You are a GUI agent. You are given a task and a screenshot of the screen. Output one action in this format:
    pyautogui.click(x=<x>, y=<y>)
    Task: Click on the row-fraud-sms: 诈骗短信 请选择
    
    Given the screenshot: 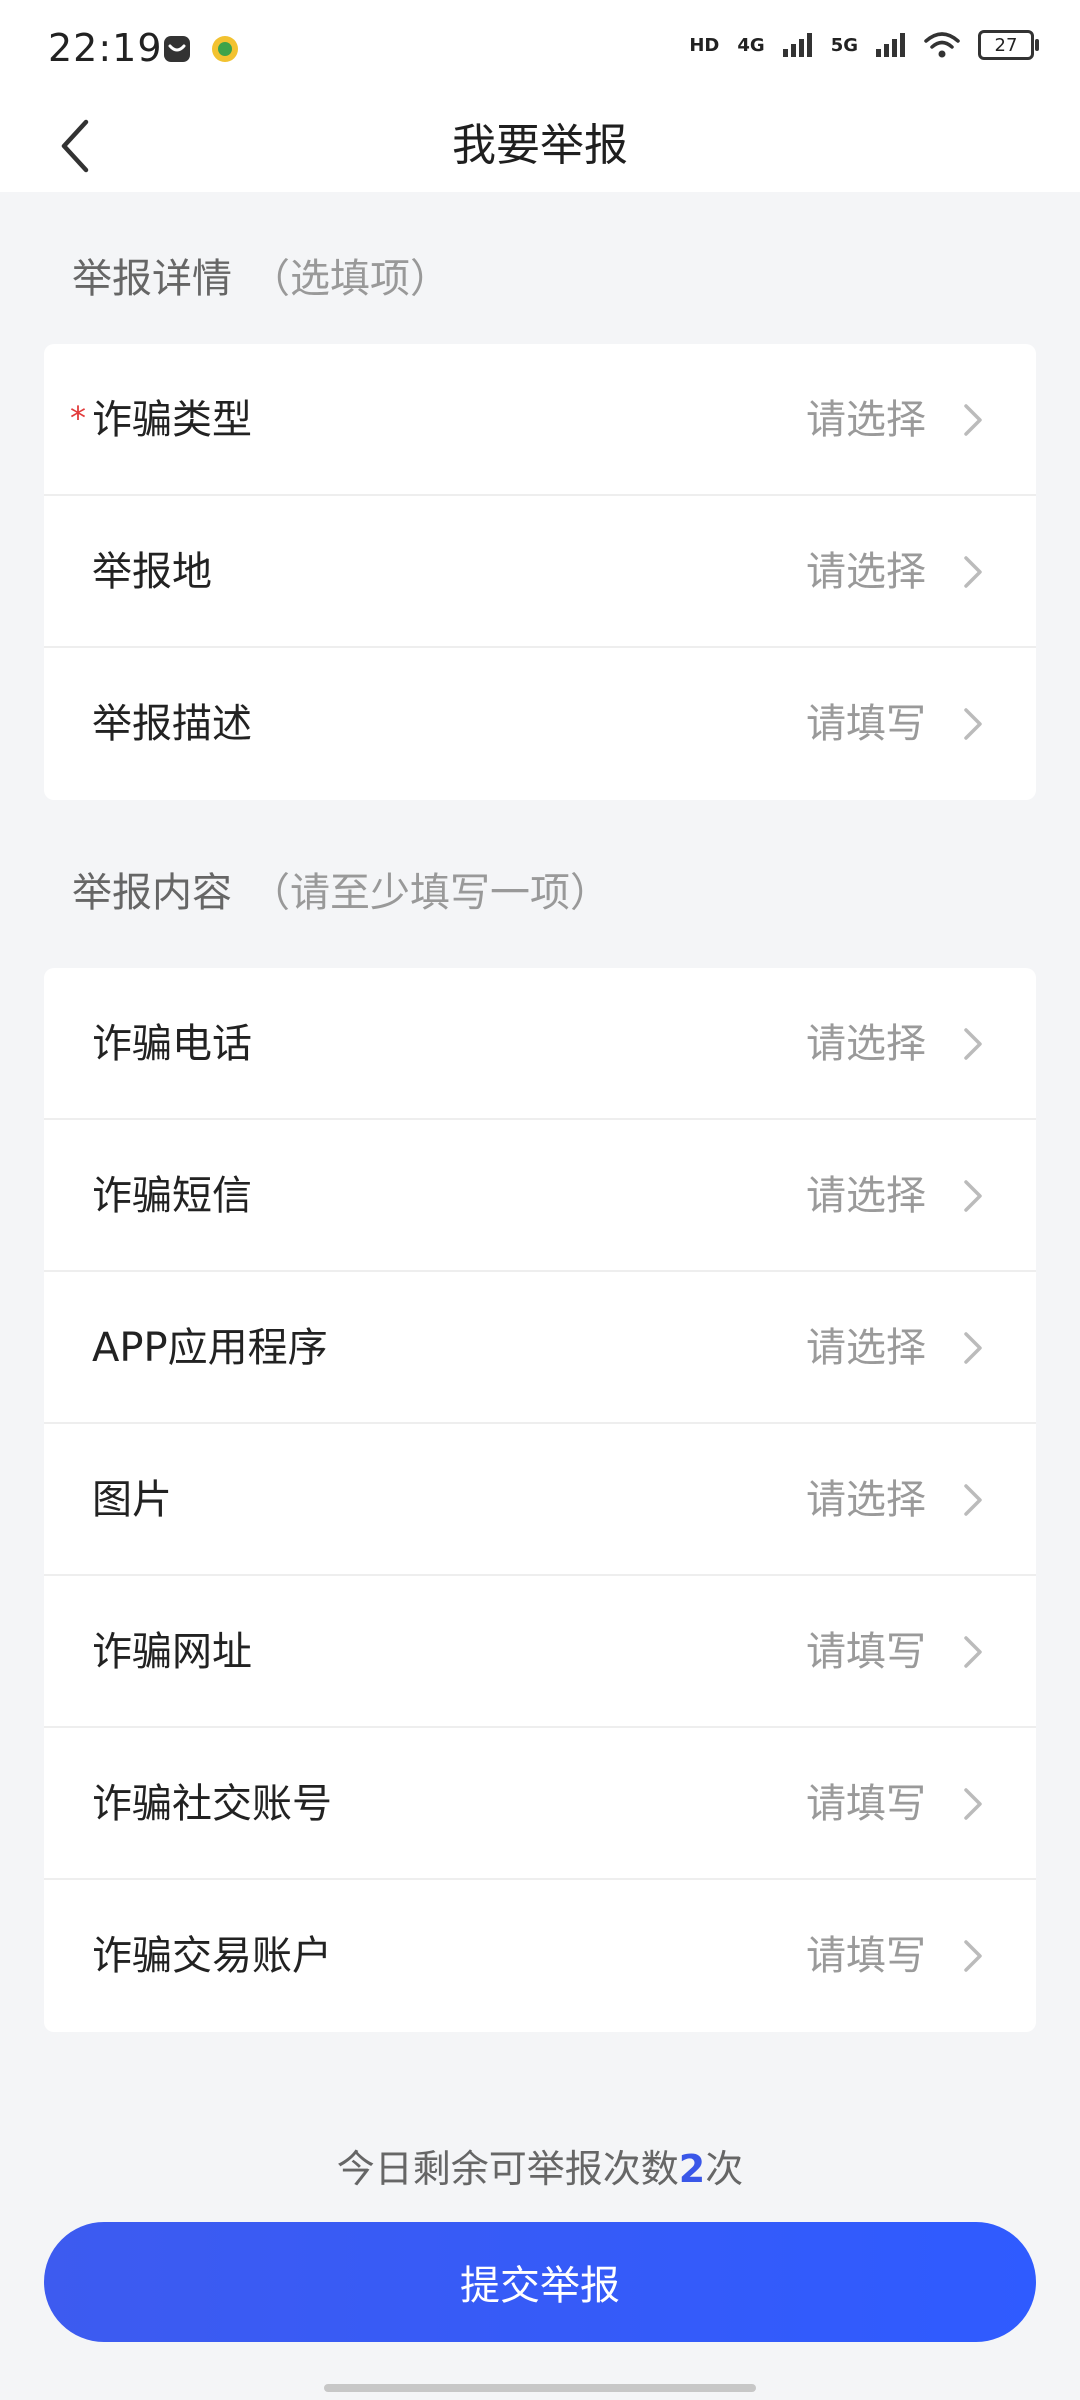 What is the action you would take?
    pyautogui.click(x=540, y=1196)
    